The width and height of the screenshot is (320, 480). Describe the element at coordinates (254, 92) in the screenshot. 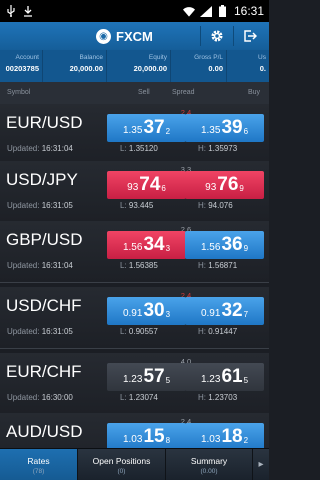

I see `buy-header: Buy` at that location.